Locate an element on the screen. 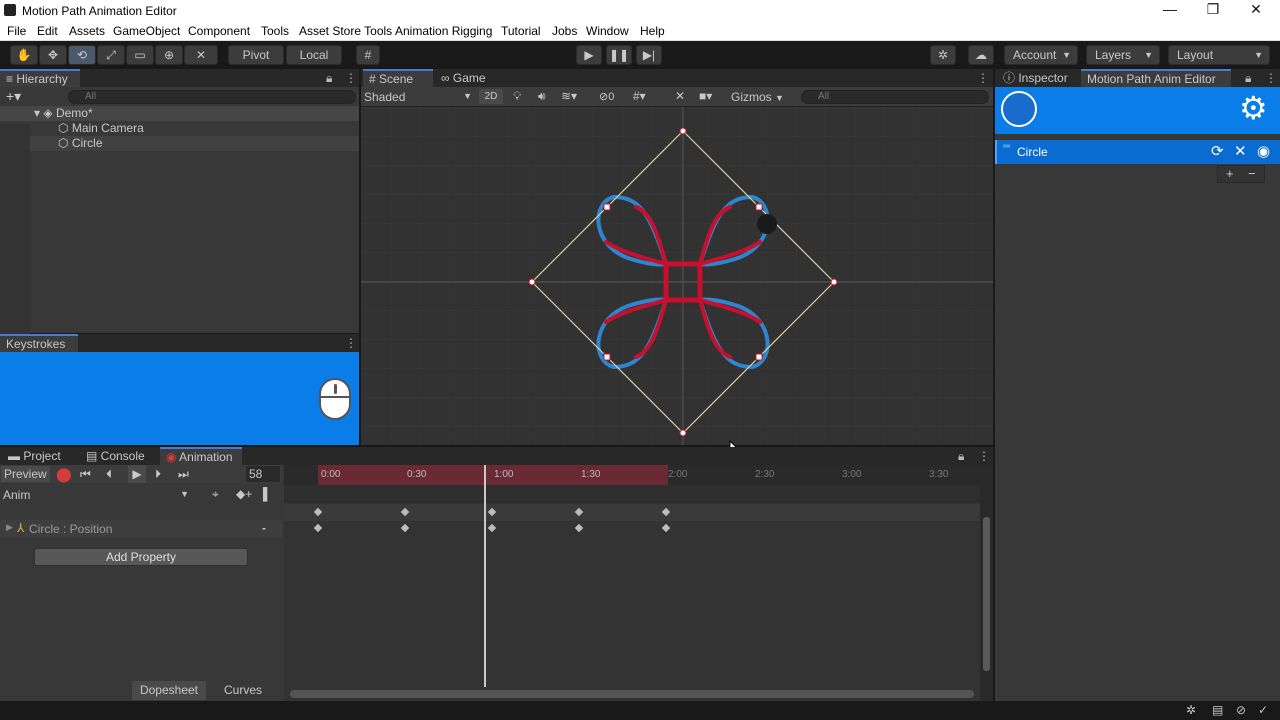  layout-dropdown: Layout ▼ is located at coordinates (1219, 55).